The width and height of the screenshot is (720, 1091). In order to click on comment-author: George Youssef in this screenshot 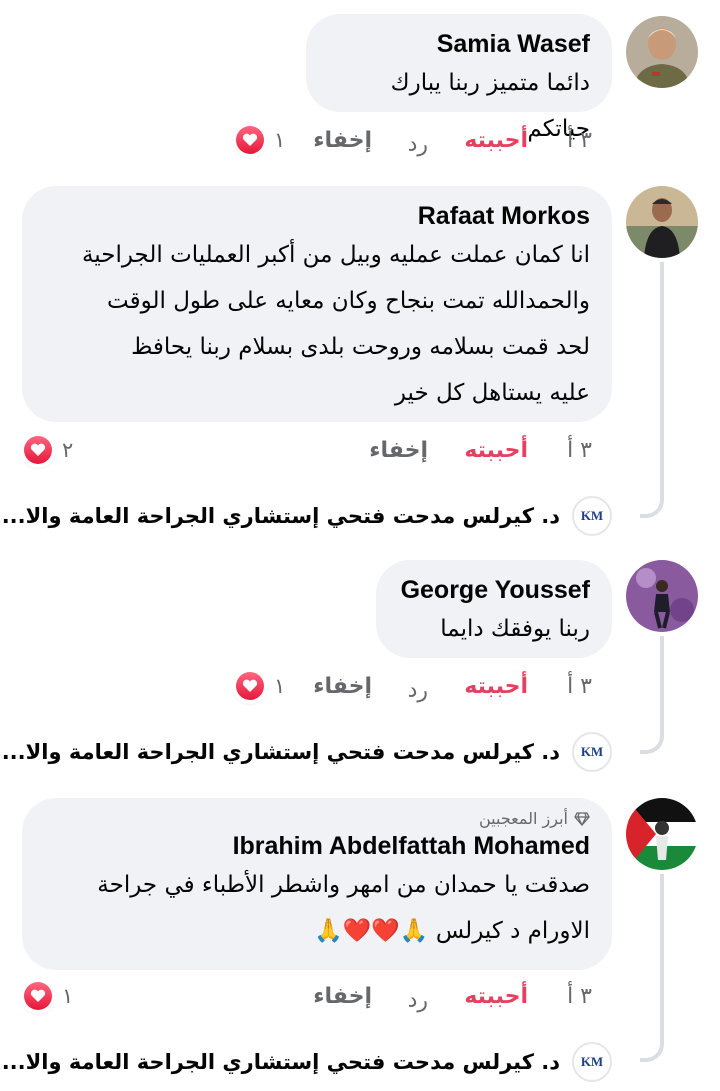, I will do `click(494, 590)`.